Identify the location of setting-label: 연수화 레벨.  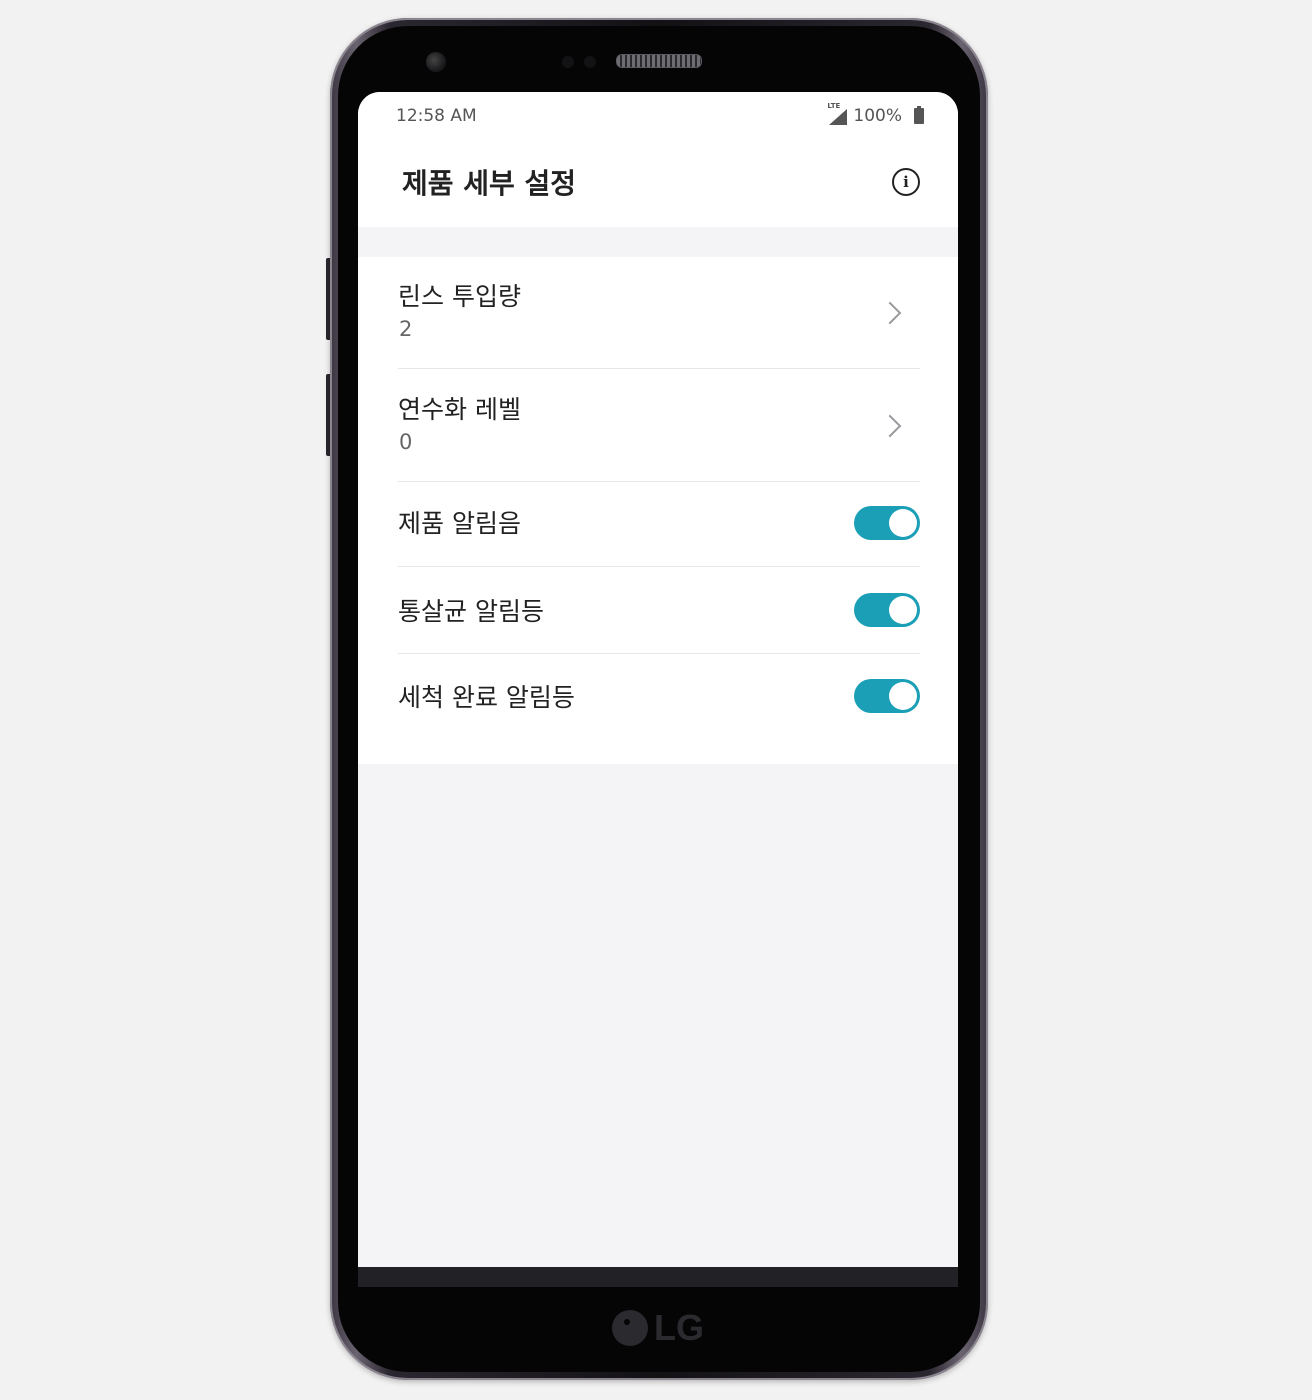
(459, 409).